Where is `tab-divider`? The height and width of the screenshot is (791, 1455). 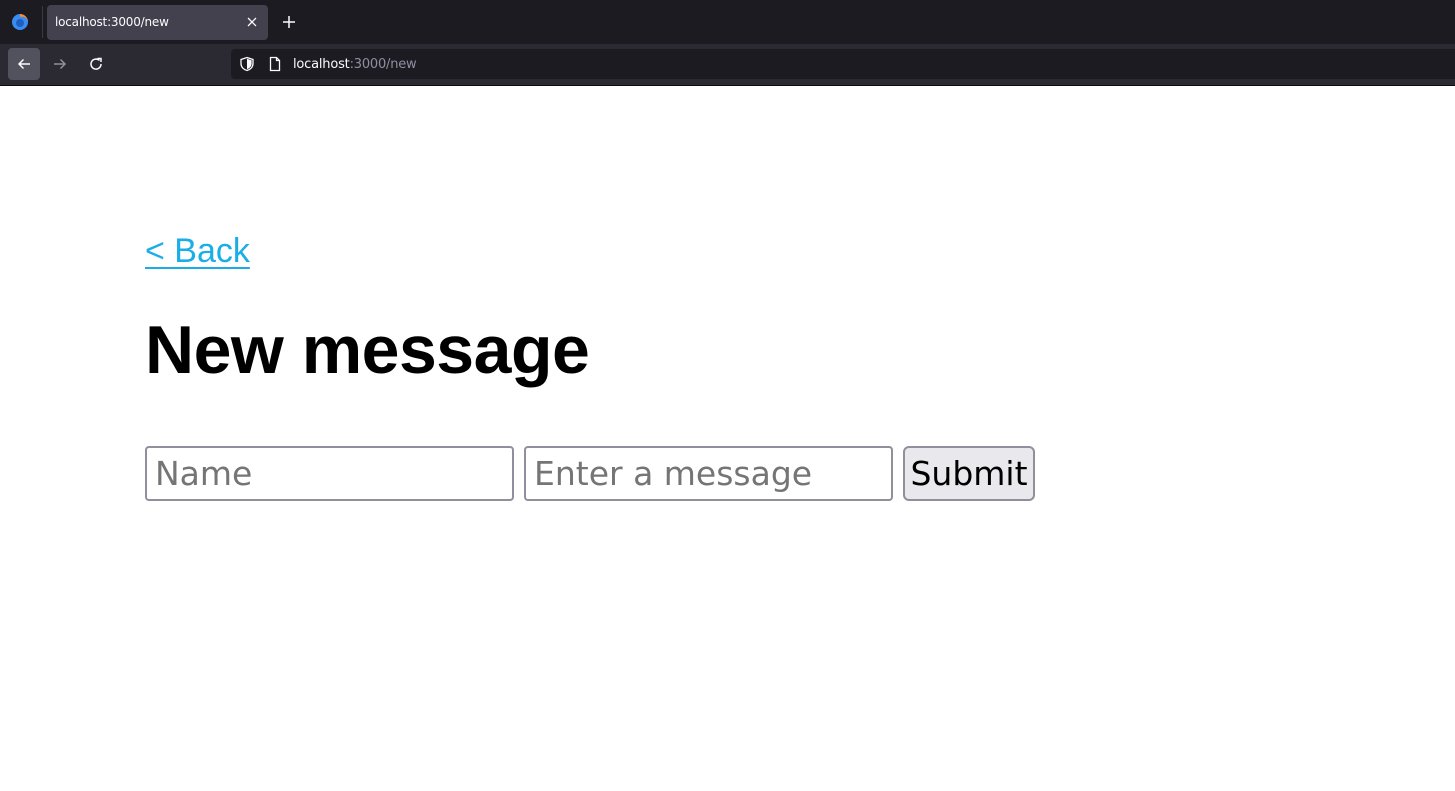 tab-divider is located at coordinates (42, 22).